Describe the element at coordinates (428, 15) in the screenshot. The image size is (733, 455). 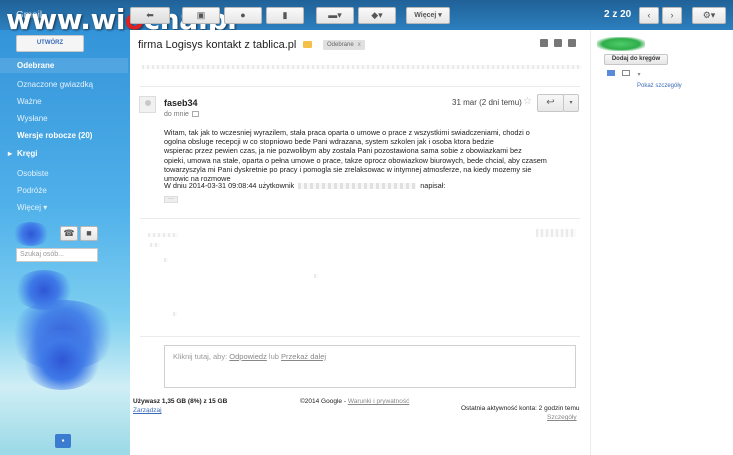
I see `more-button: Więcej ▾` at that location.